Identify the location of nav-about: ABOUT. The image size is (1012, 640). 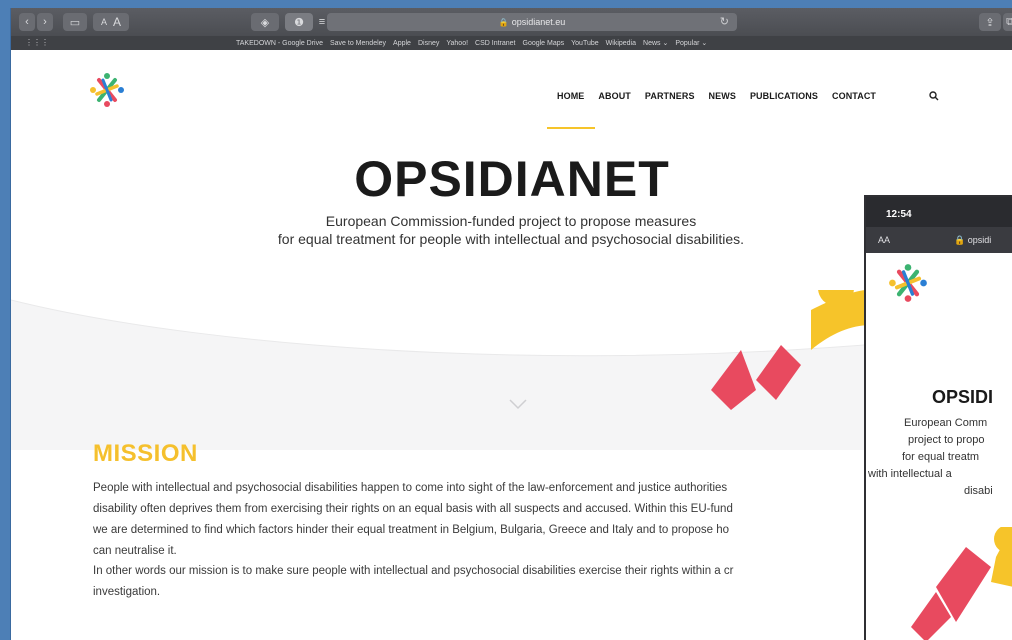
(614, 96).